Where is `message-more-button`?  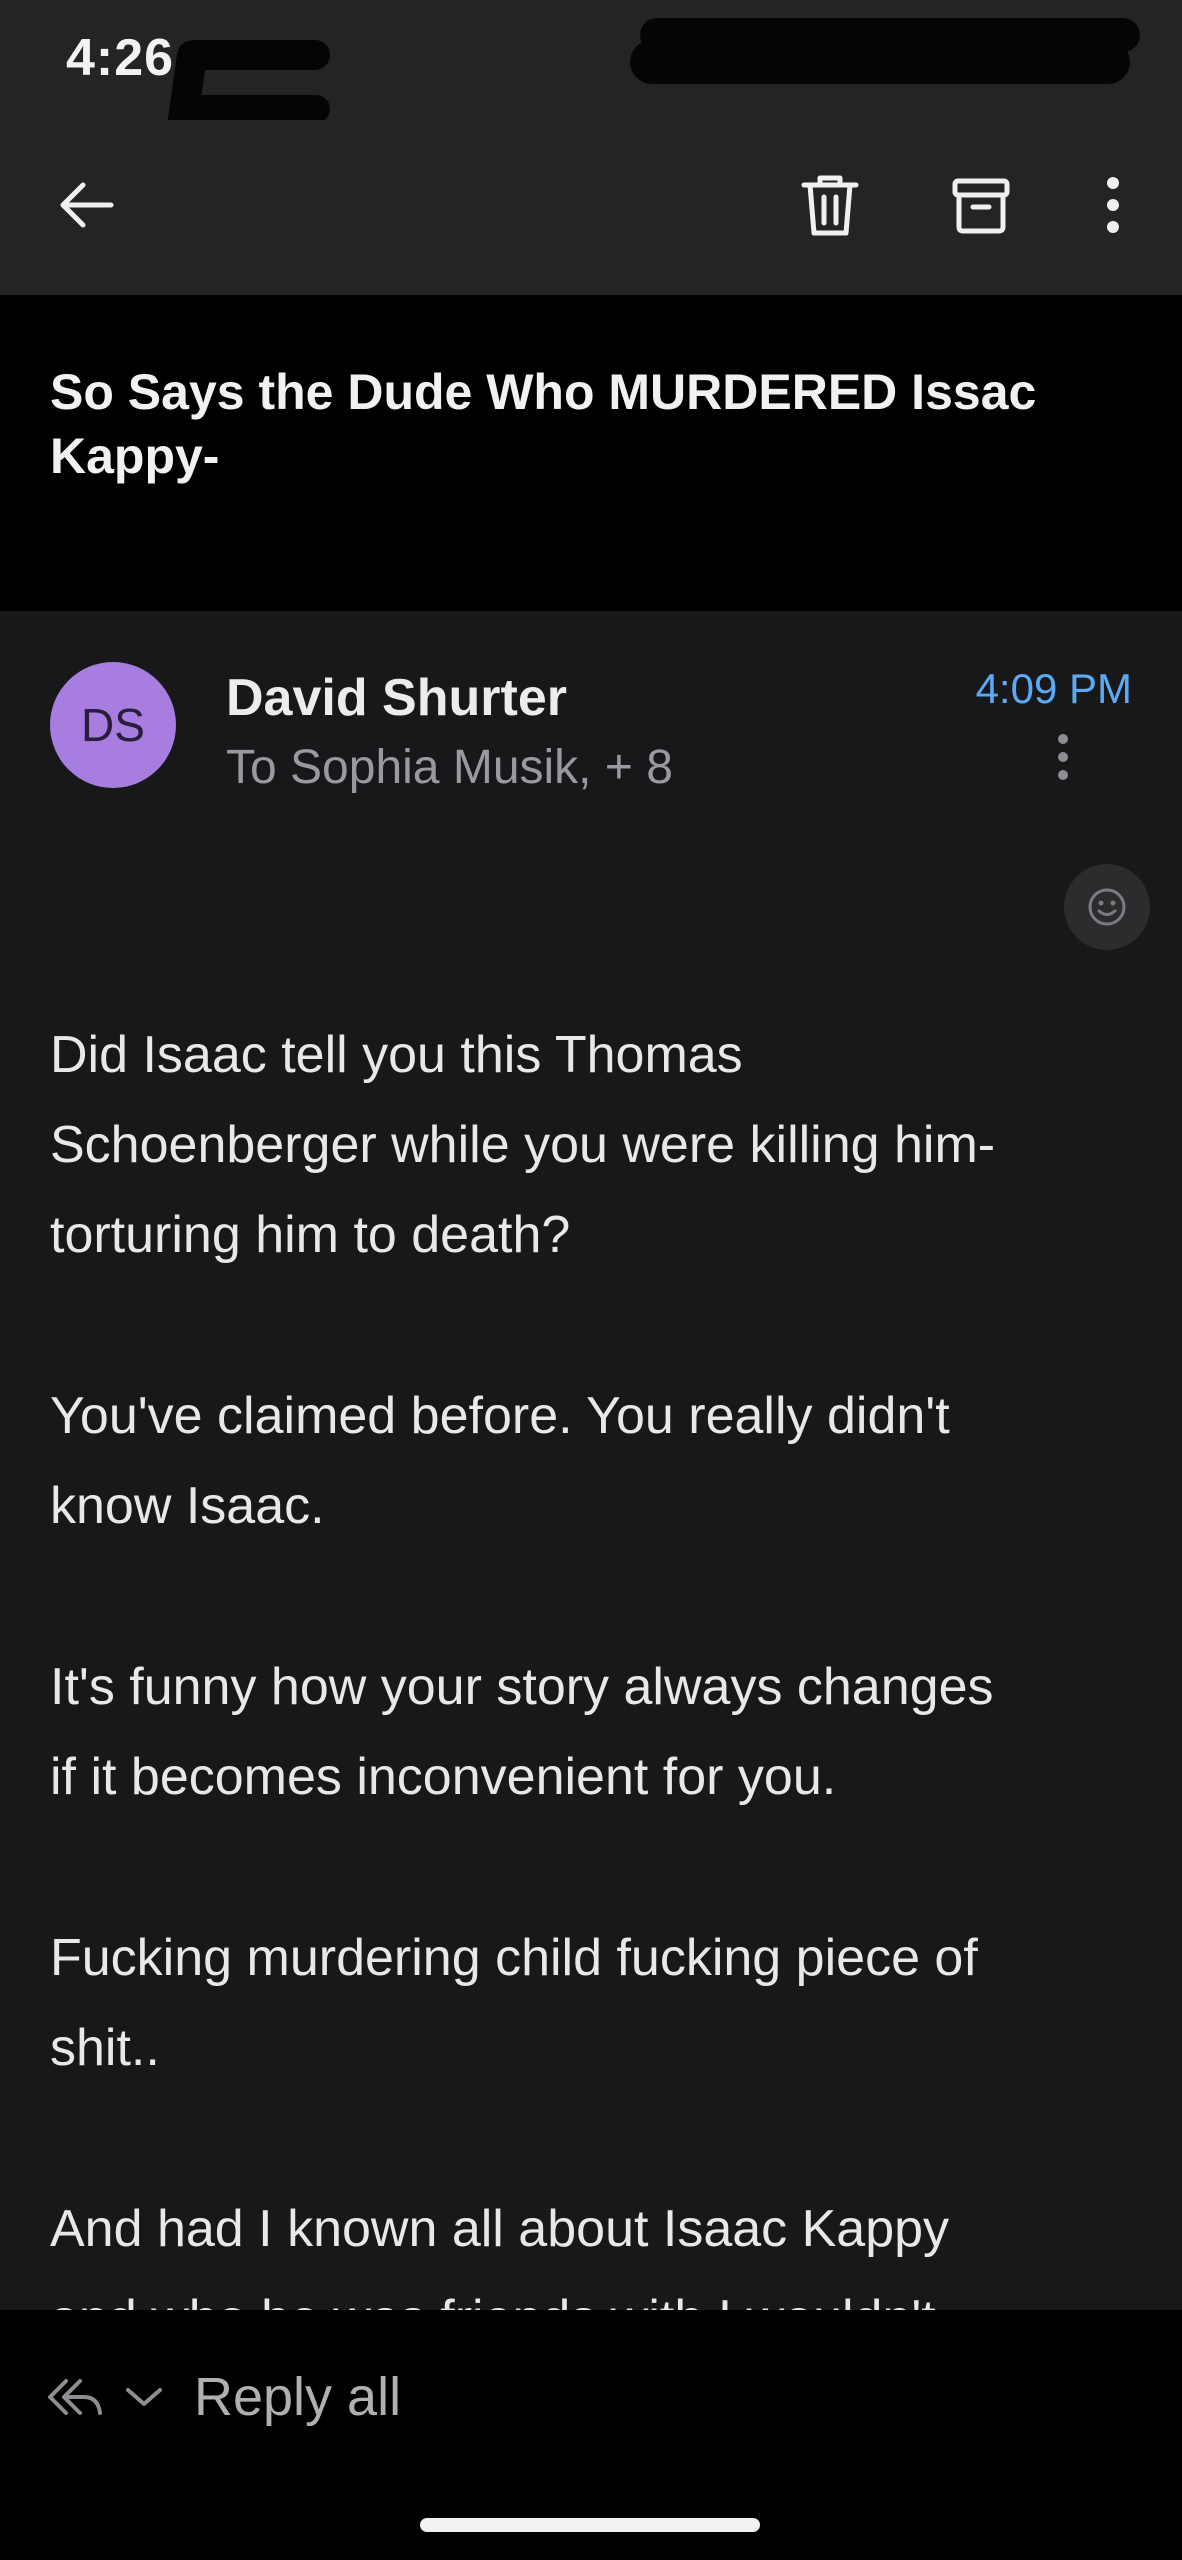
message-more-button is located at coordinates (1065, 760).